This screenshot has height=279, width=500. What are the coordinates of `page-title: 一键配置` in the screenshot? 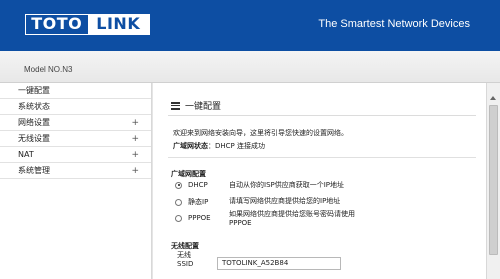 It's located at (196, 105).